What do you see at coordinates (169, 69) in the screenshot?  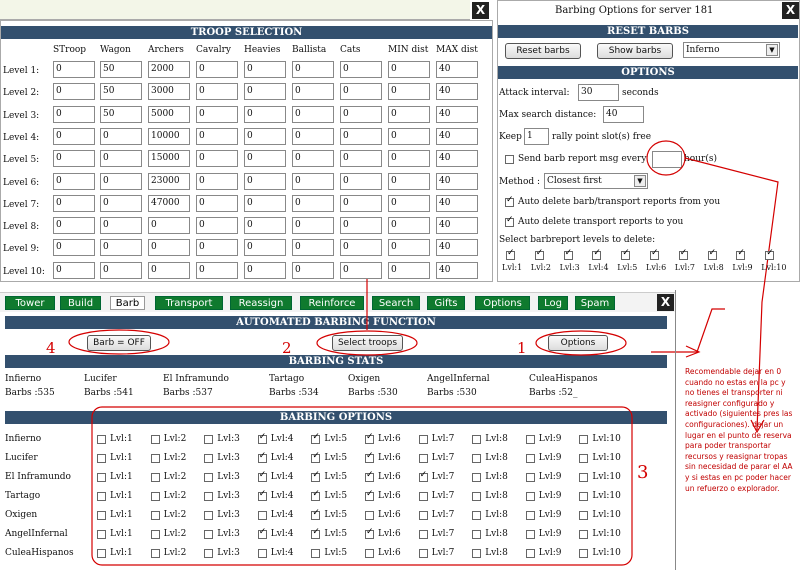 I see `troop-input: 2000` at bounding box center [169, 69].